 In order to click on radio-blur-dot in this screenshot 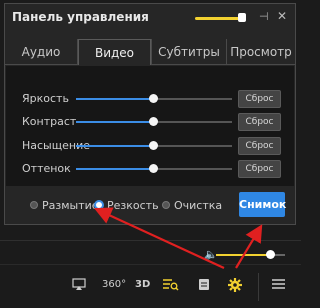, I will do `click(34, 205)`.